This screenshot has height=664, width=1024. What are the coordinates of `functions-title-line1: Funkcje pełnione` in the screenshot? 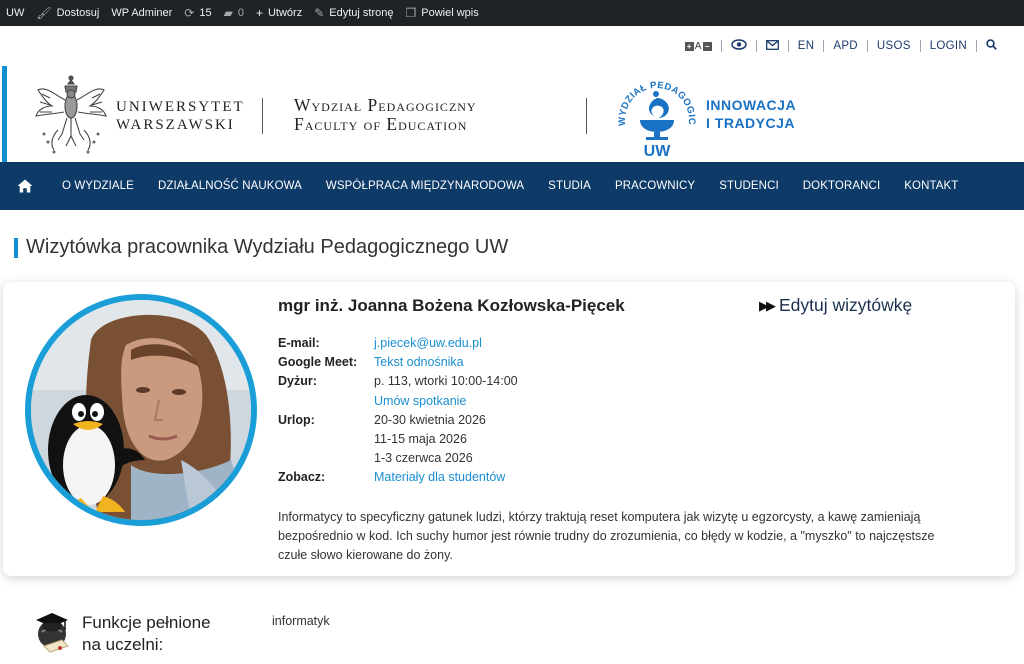 It's located at (146, 622).